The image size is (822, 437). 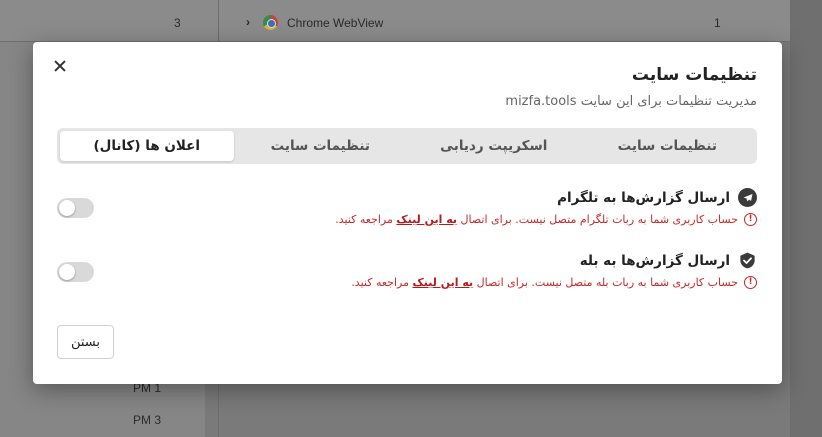 What do you see at coordinates (335, 23) in the screenshot?
I see `background-app-label: Chrome WebView` at bounding box center [335, 23].